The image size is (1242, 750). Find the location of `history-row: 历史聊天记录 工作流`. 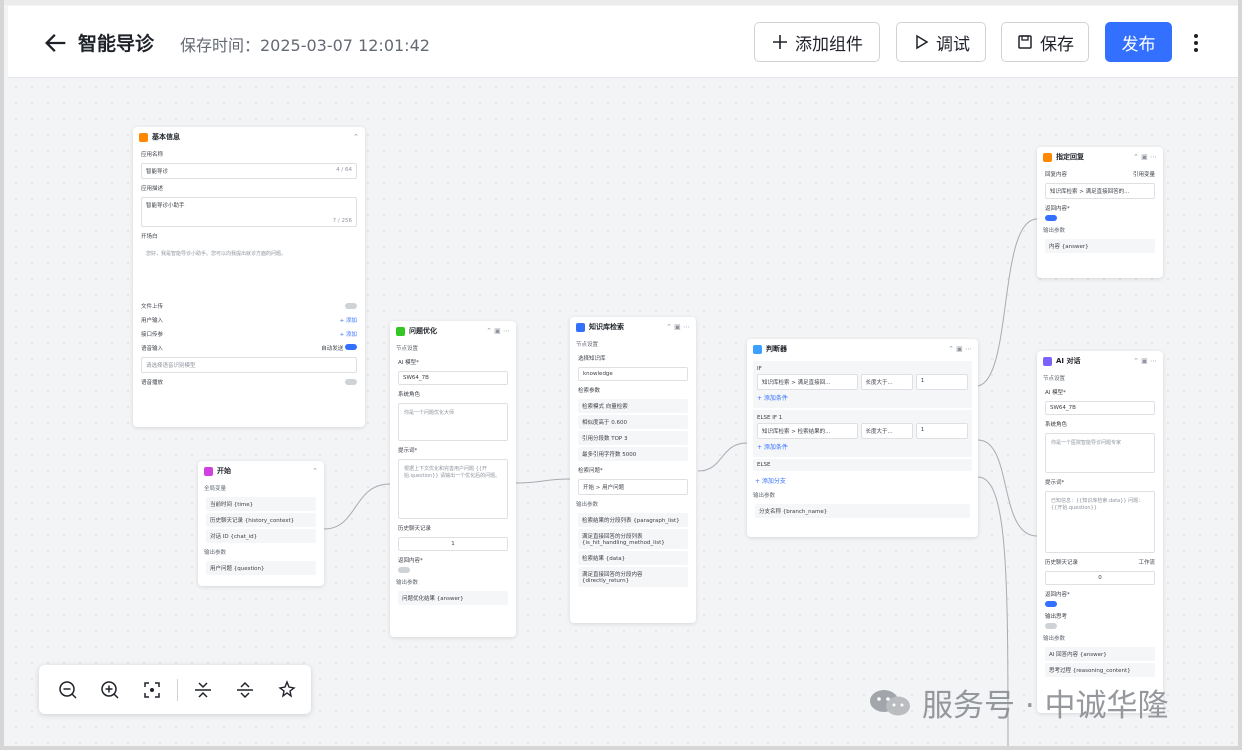

history-row: 历史聊天记录 工作流 is located at coordinates (1100, 562).